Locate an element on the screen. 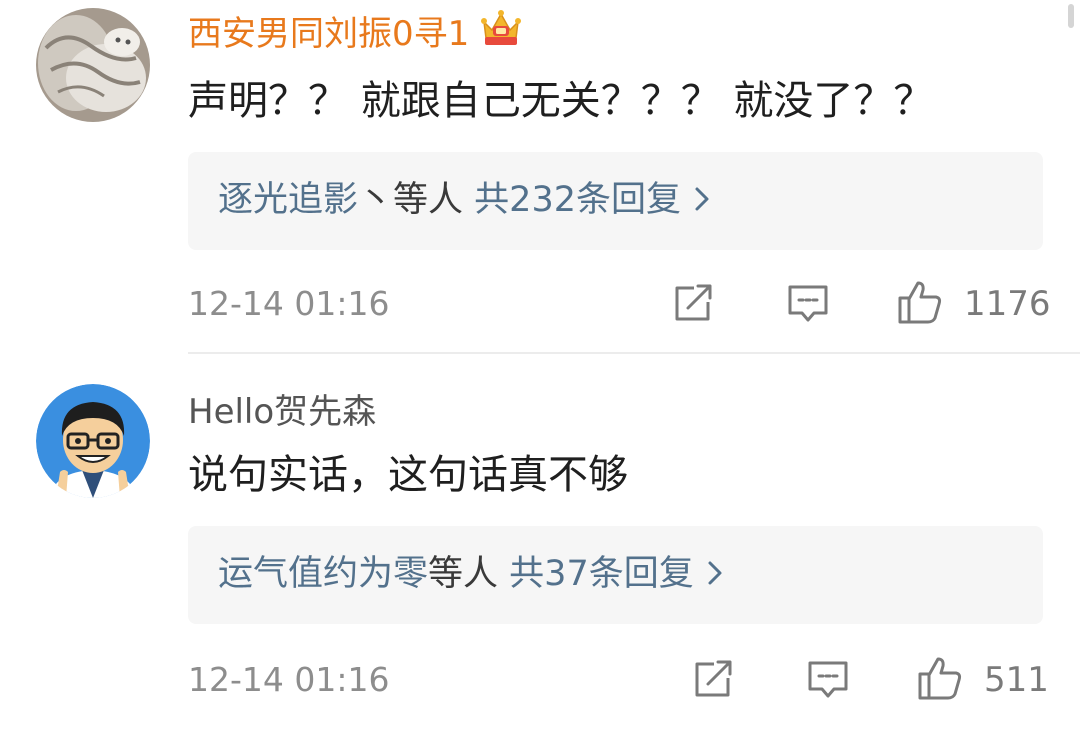 This screenshot has width=1080, height=735. like-count: 511 is located at coordinates (1016, 680).